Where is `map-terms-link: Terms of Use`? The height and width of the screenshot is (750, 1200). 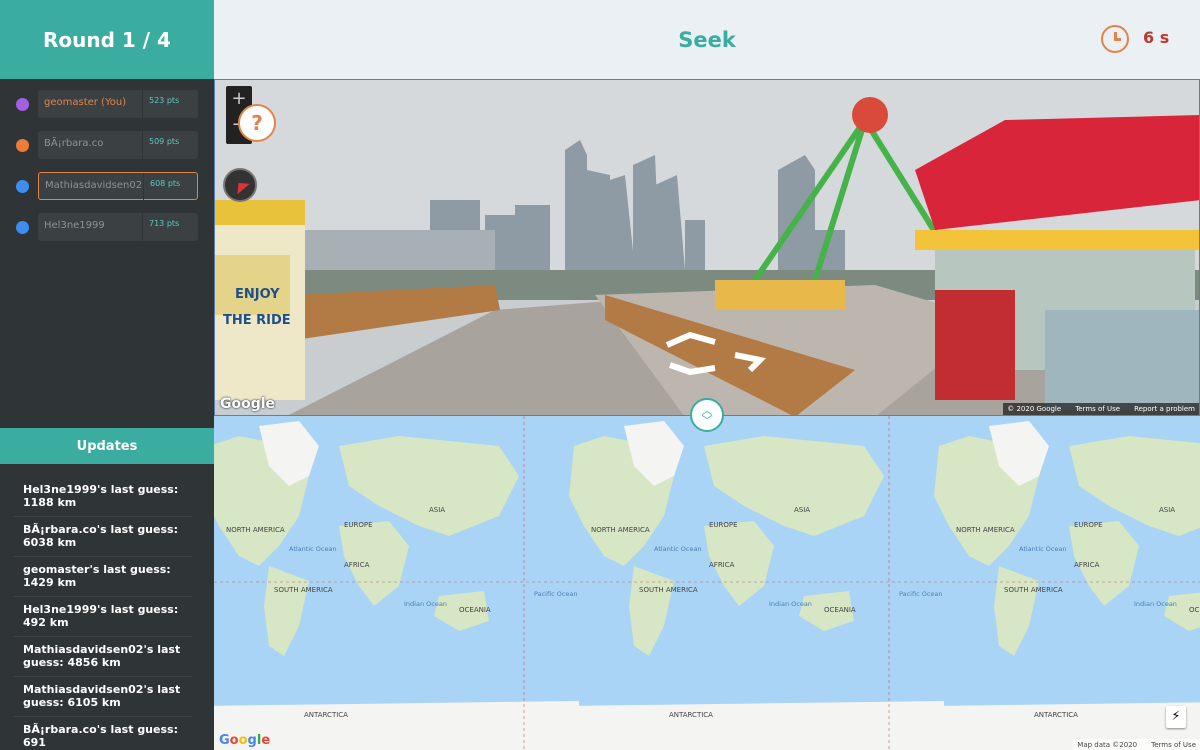
map-terms-link: Terms of Use is located at coordinates (1173, 745).